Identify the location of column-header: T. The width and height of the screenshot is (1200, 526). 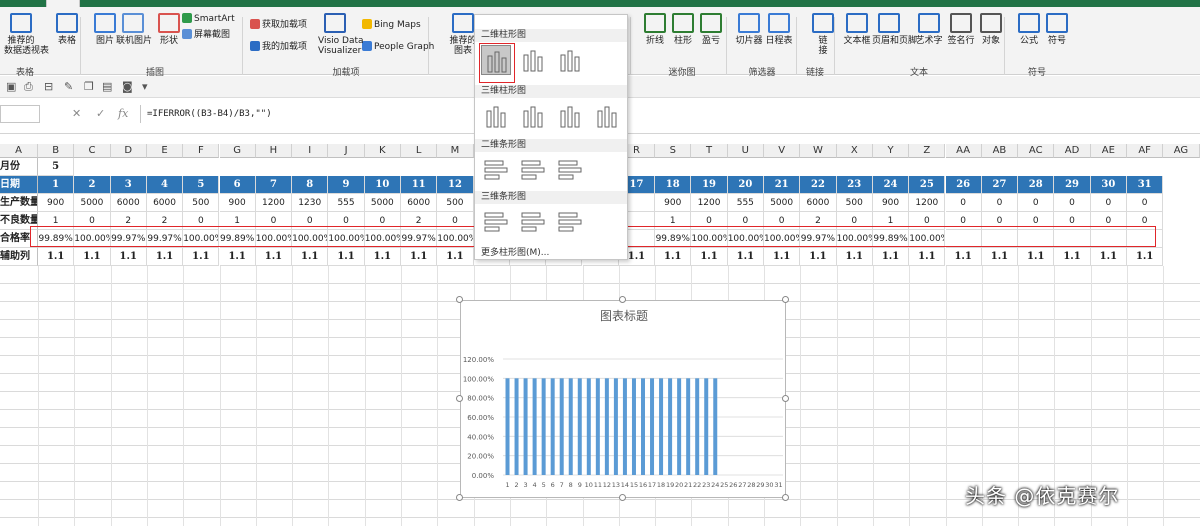
(709, 151).